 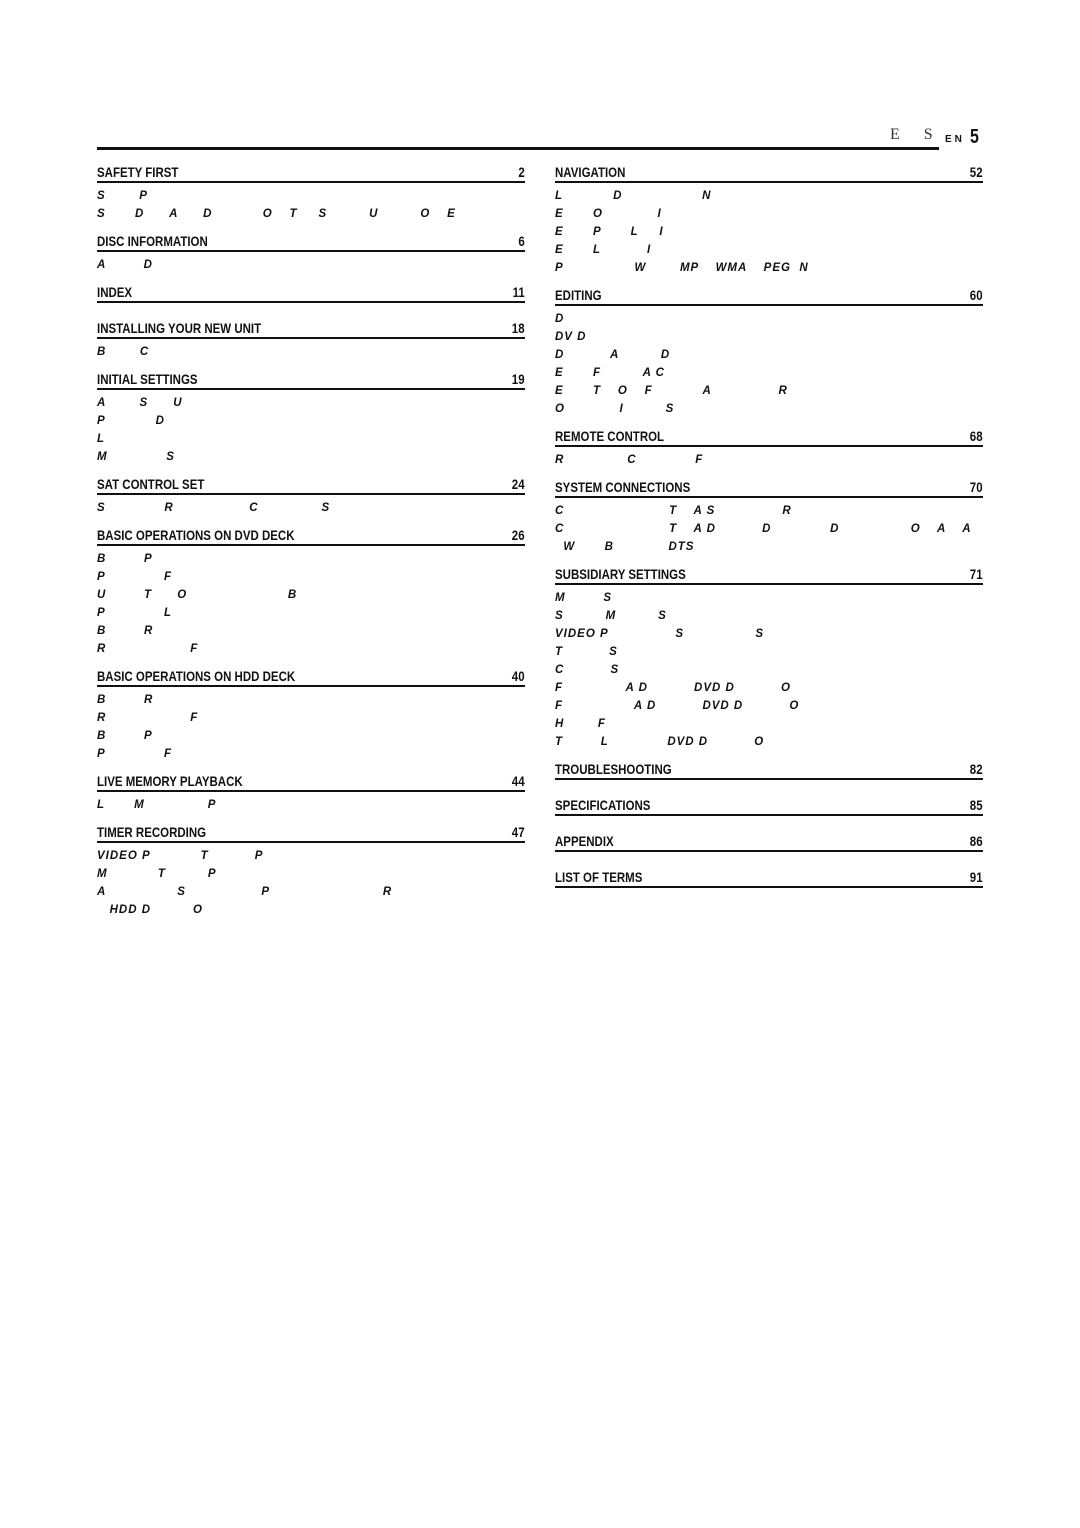 I want to click on toc-subentry: A D, so click(x=311, y=265).